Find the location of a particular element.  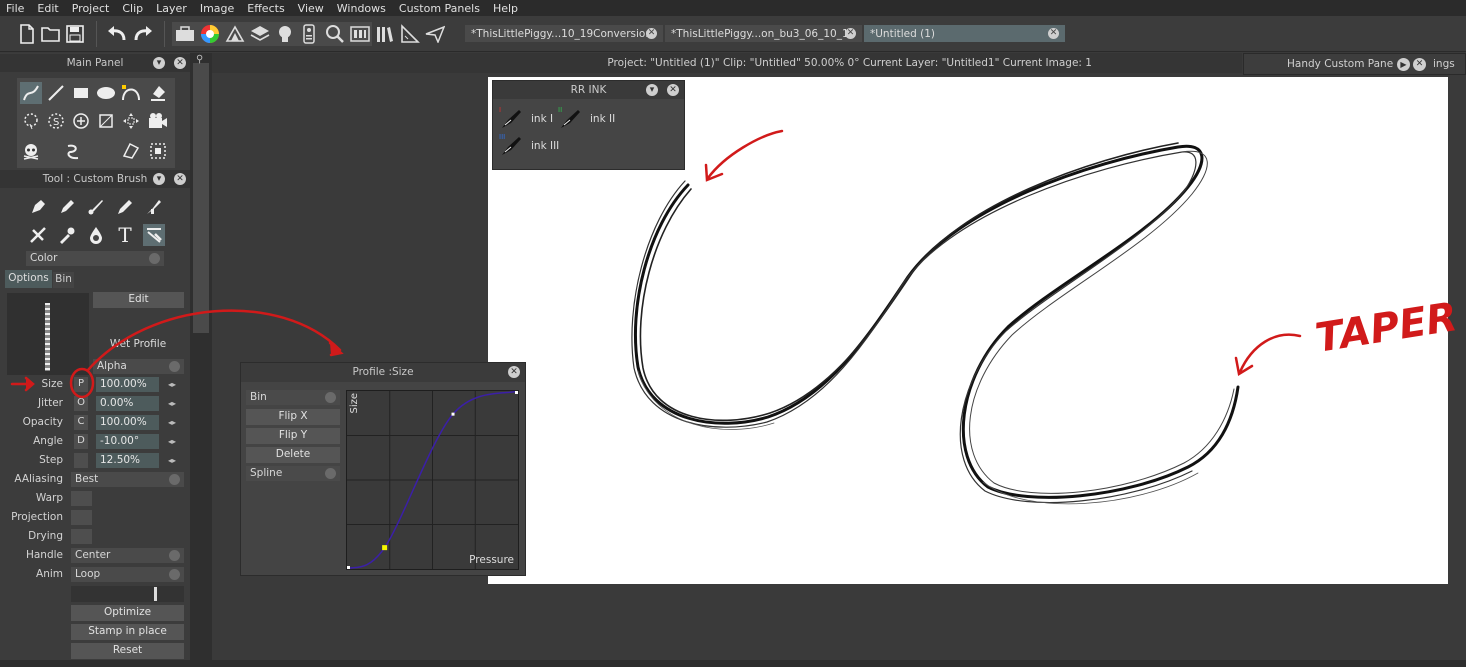

pin-icon: ⚲ is located at coordinates (199, 59).